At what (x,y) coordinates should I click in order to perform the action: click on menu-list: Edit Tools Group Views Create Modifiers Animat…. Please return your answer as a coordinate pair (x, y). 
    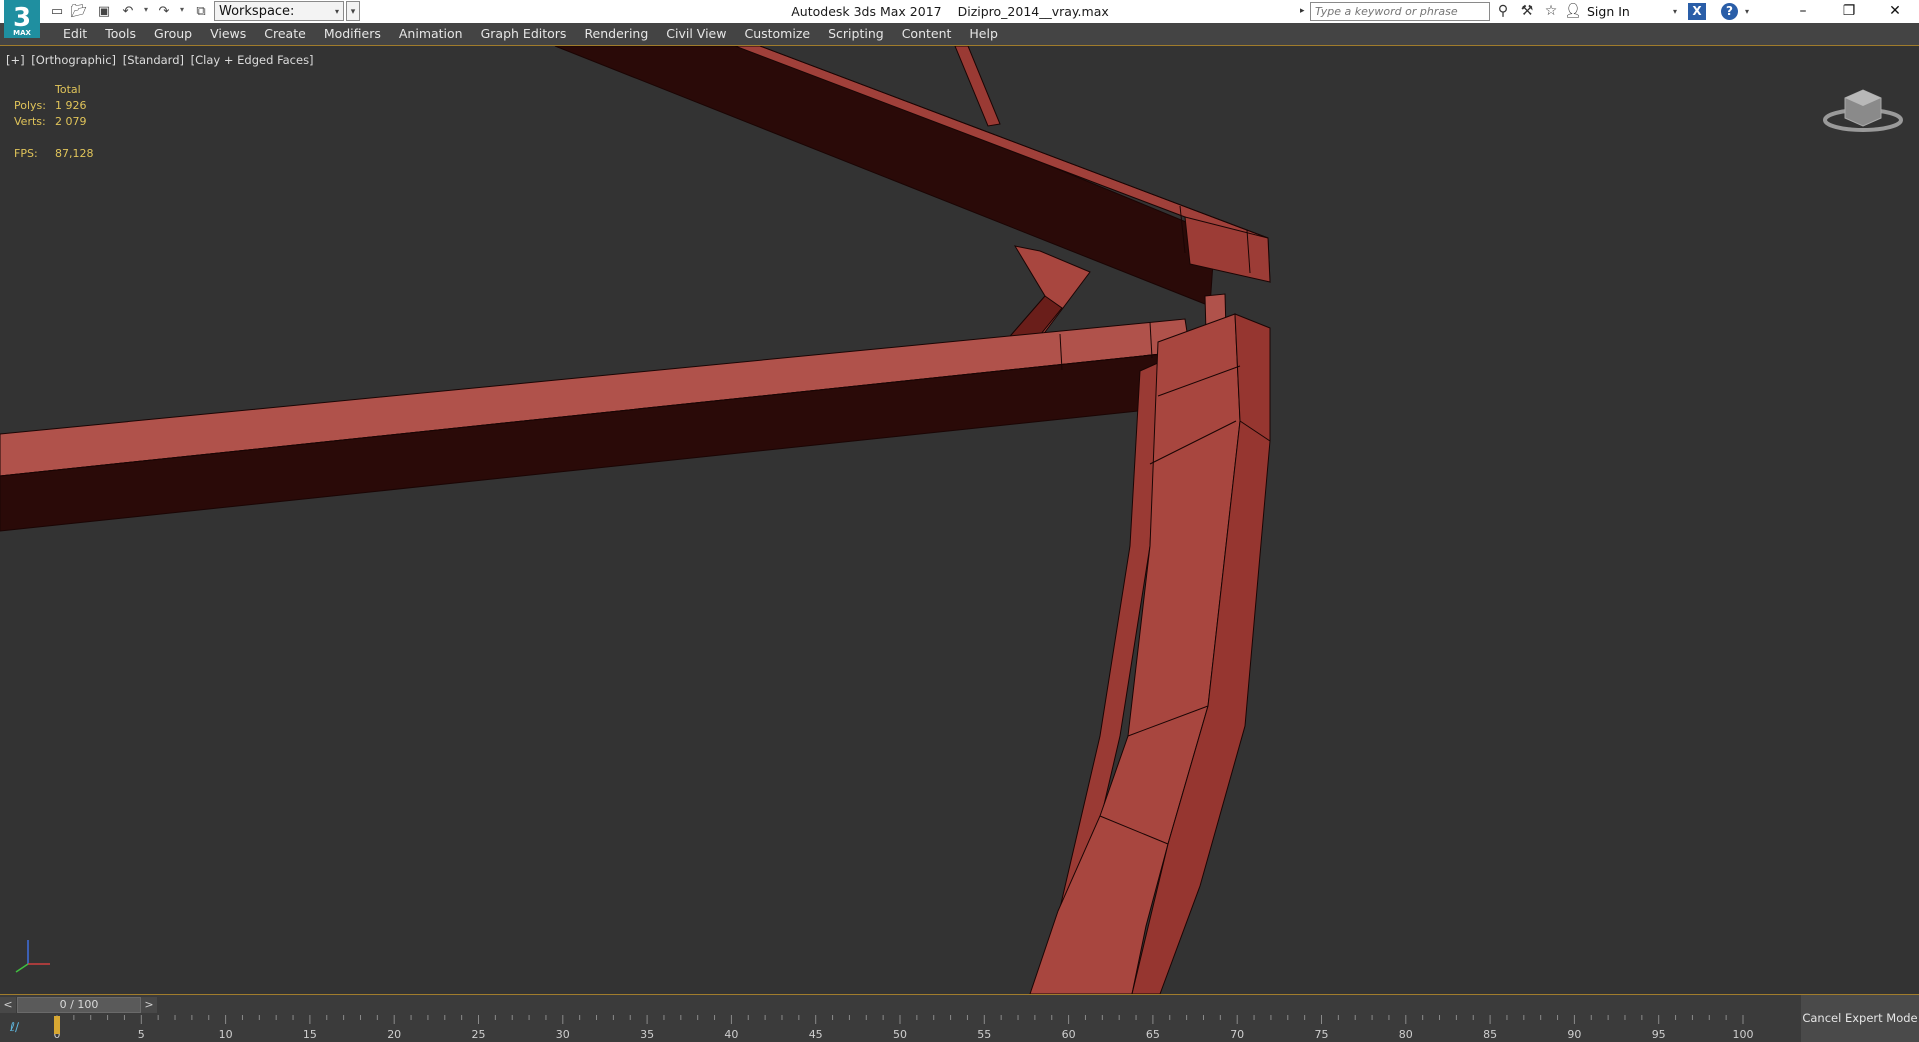
    Looking at the image, I should click on (530, 34).